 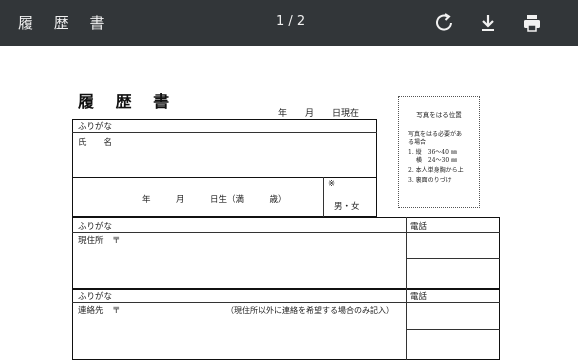 I want to click on name-label: 氏 名, so click(x=95, y=143).